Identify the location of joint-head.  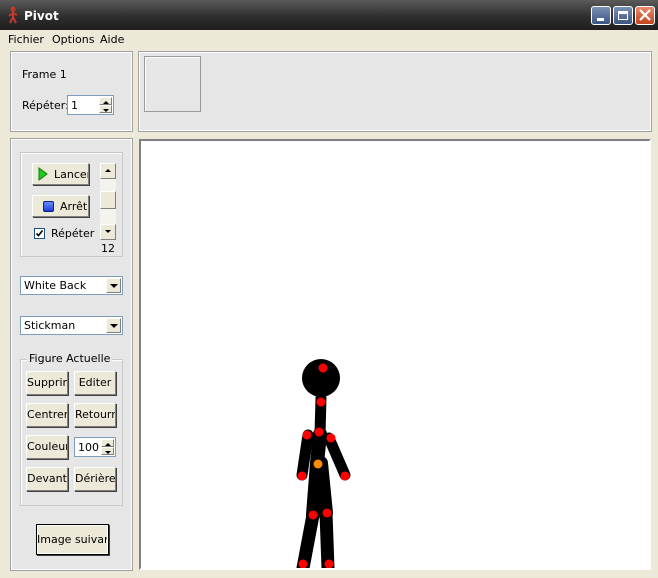
(323, 368).